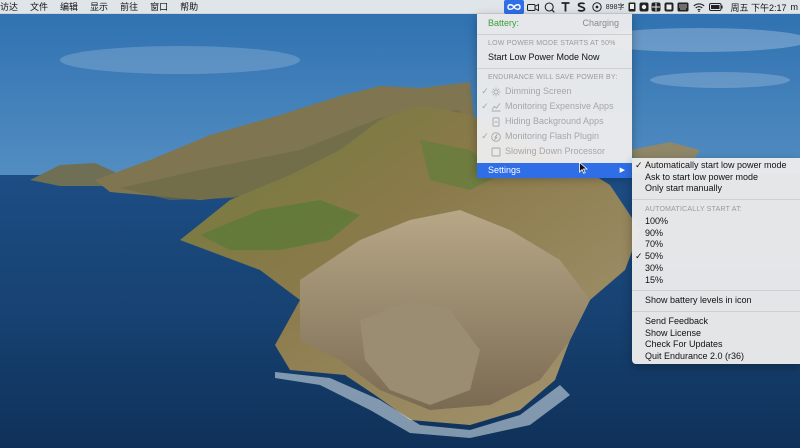  I want to click on mouse-cursor-icon, so click(583, 168).